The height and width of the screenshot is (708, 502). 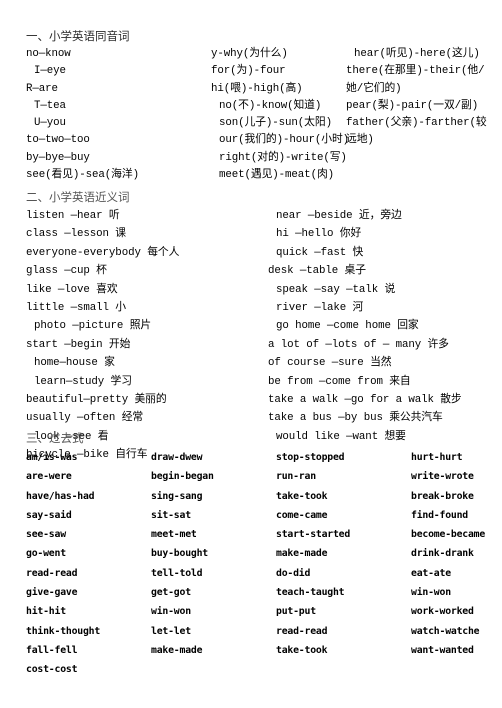 I want to click on homophone-entry: I—eye, so click(x=50, y=71).